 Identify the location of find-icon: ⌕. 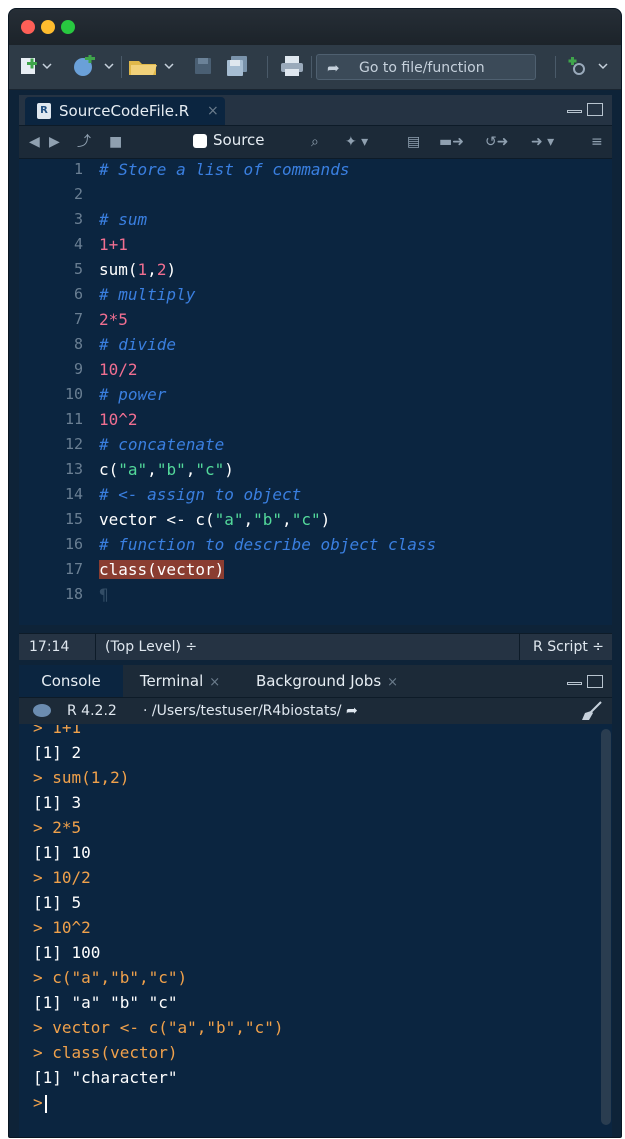
(315, 142).